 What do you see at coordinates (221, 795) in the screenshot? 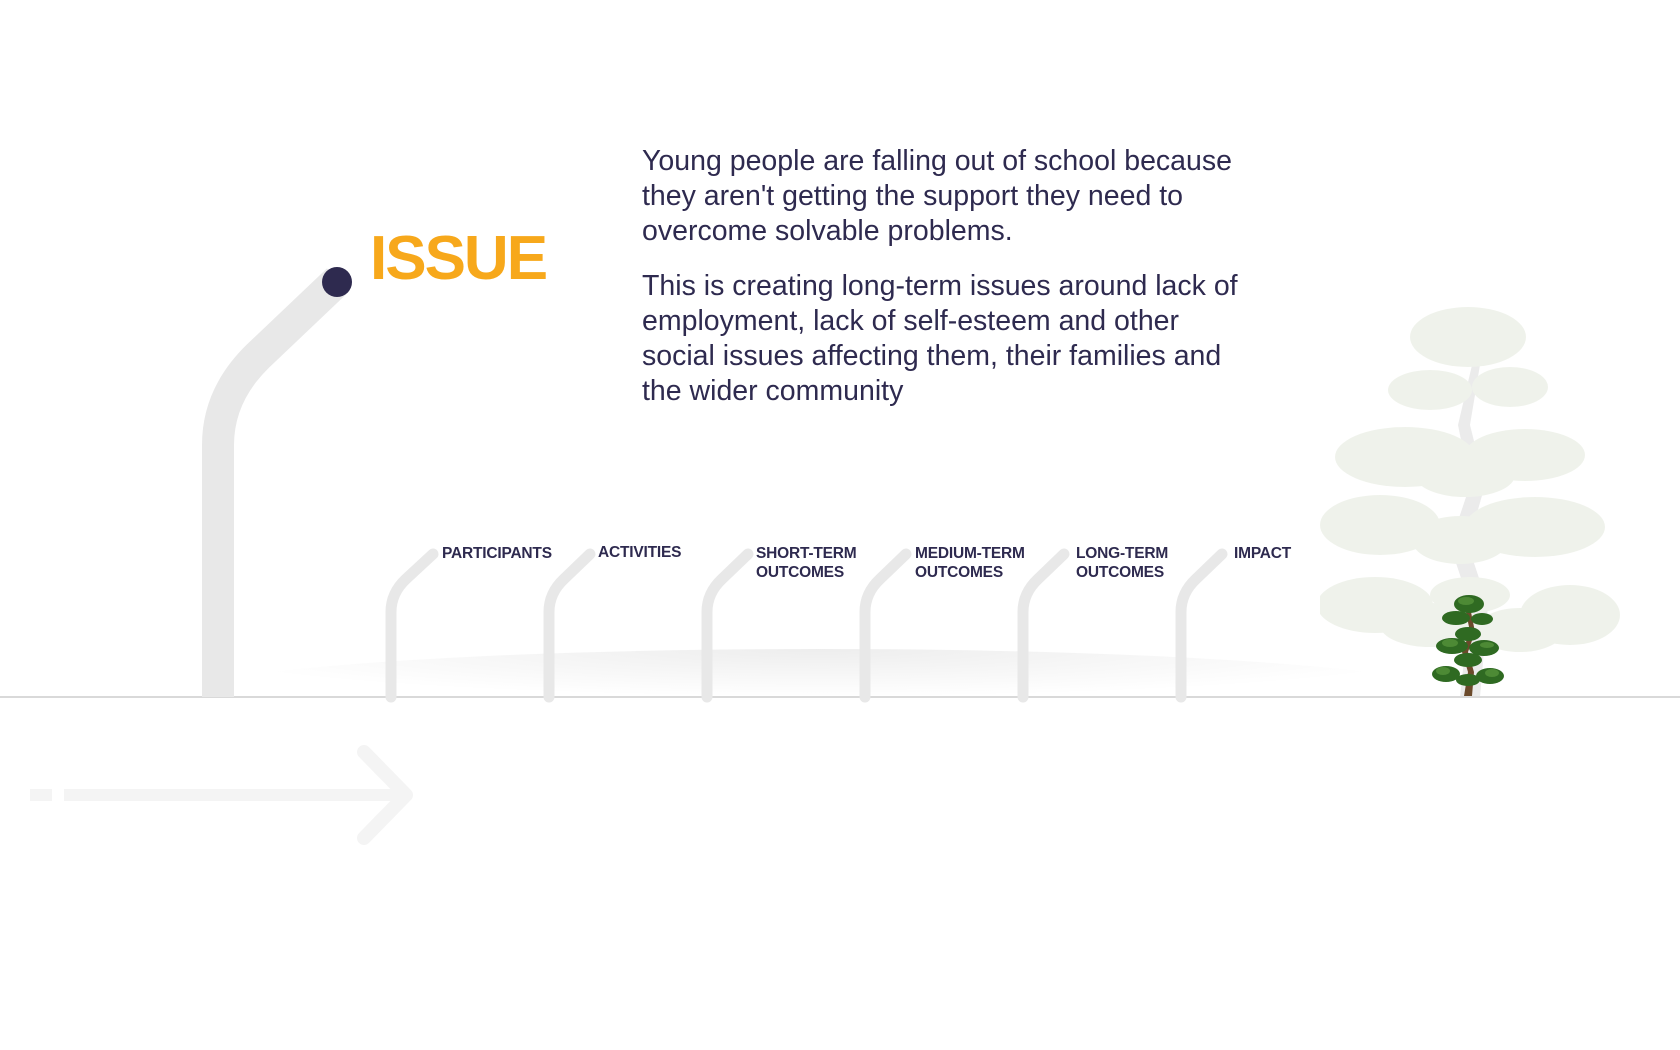
I see `arrow-right-icon` at bounding box center [221, 795].